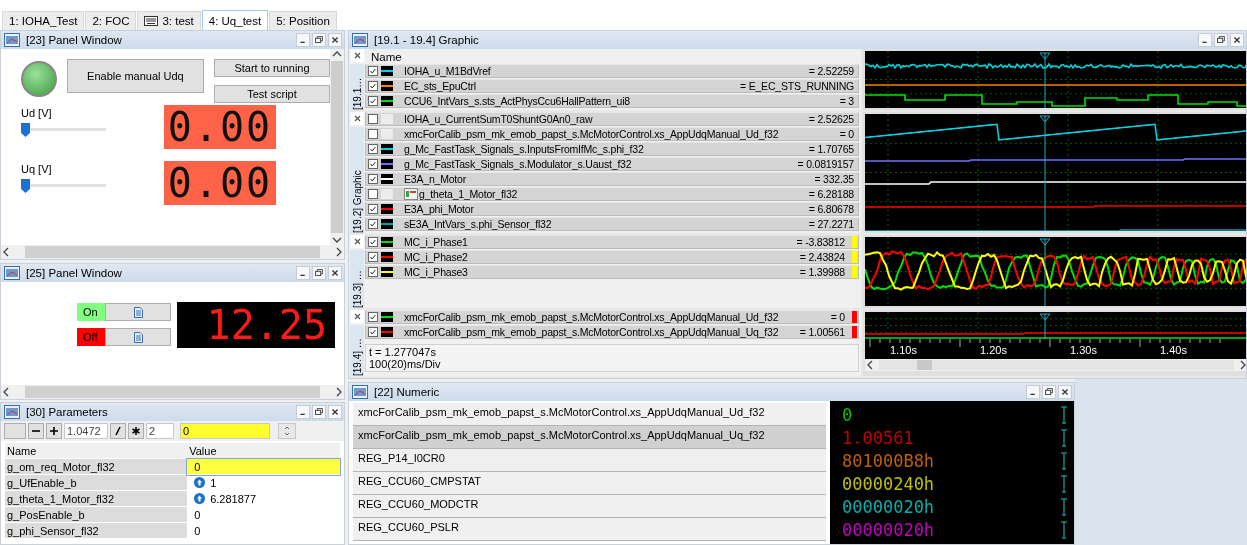 The image size is (1247, 545). I want to click on tab: 2: FOC, so click(111, 20).